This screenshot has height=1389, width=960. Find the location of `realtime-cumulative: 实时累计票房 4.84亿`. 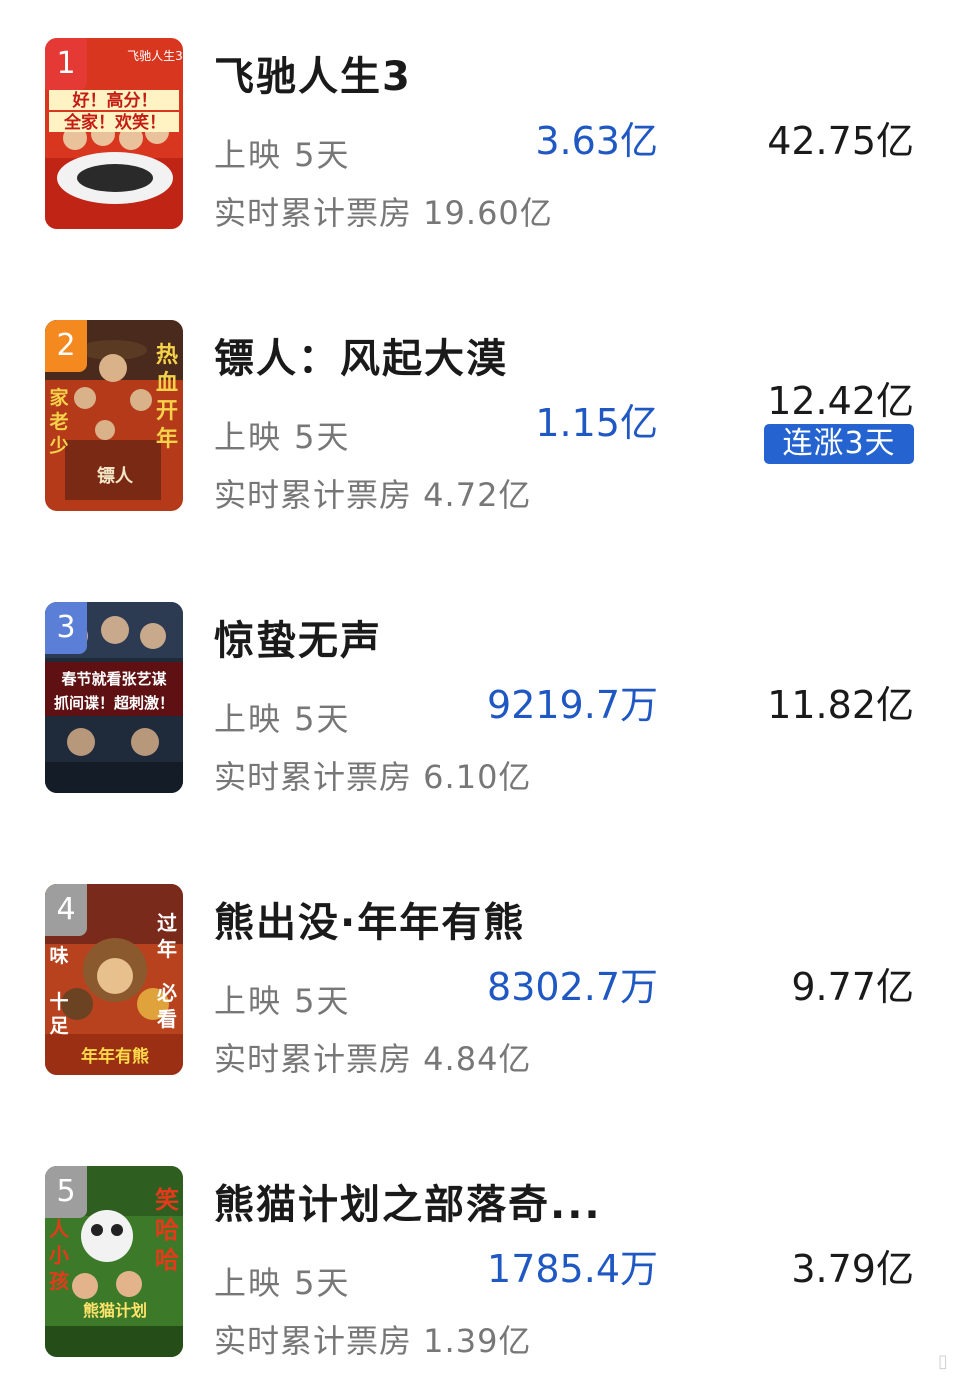

realtime-cumulative: 实时累计票房 4.84亿 is located at coordinates (373, 1059).